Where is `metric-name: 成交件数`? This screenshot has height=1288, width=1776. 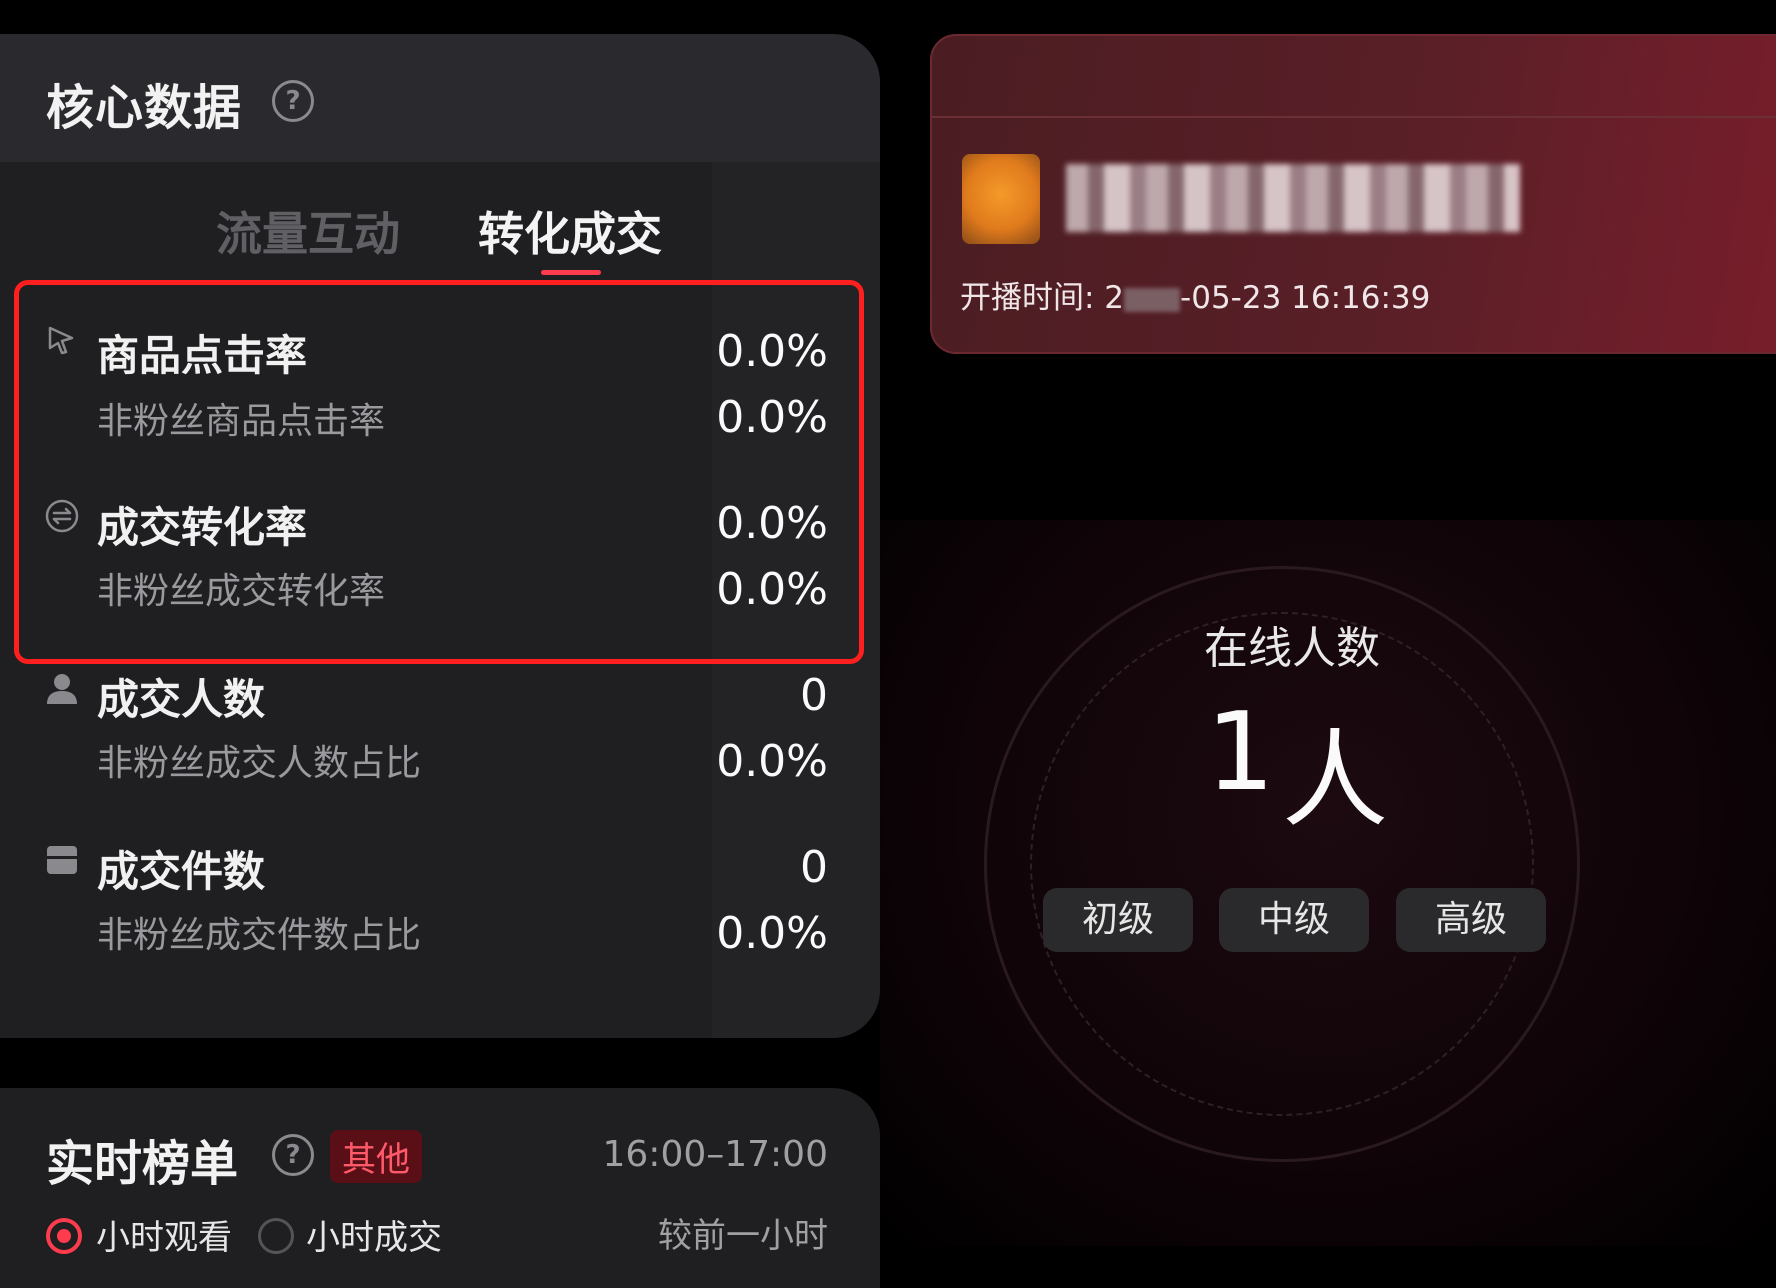
metric-name: 成交件数 is located at coordinates (181, 871).